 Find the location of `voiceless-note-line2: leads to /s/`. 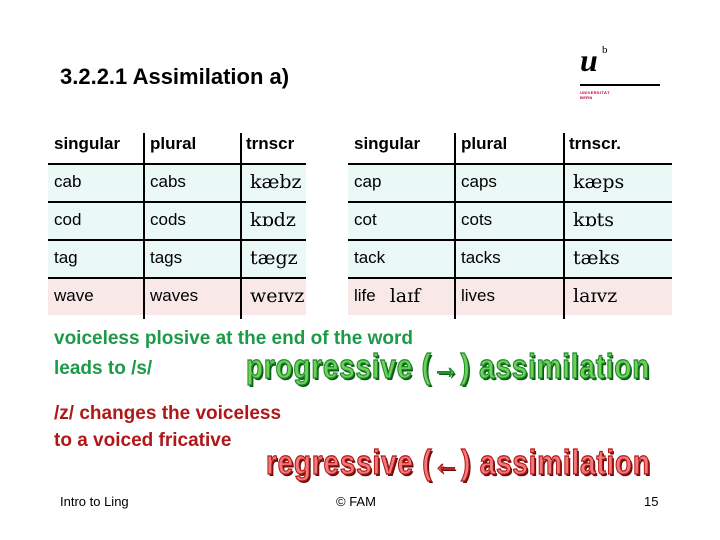

voiceless-note-line2: leads to /s/ is located at coordinates (103, 368).